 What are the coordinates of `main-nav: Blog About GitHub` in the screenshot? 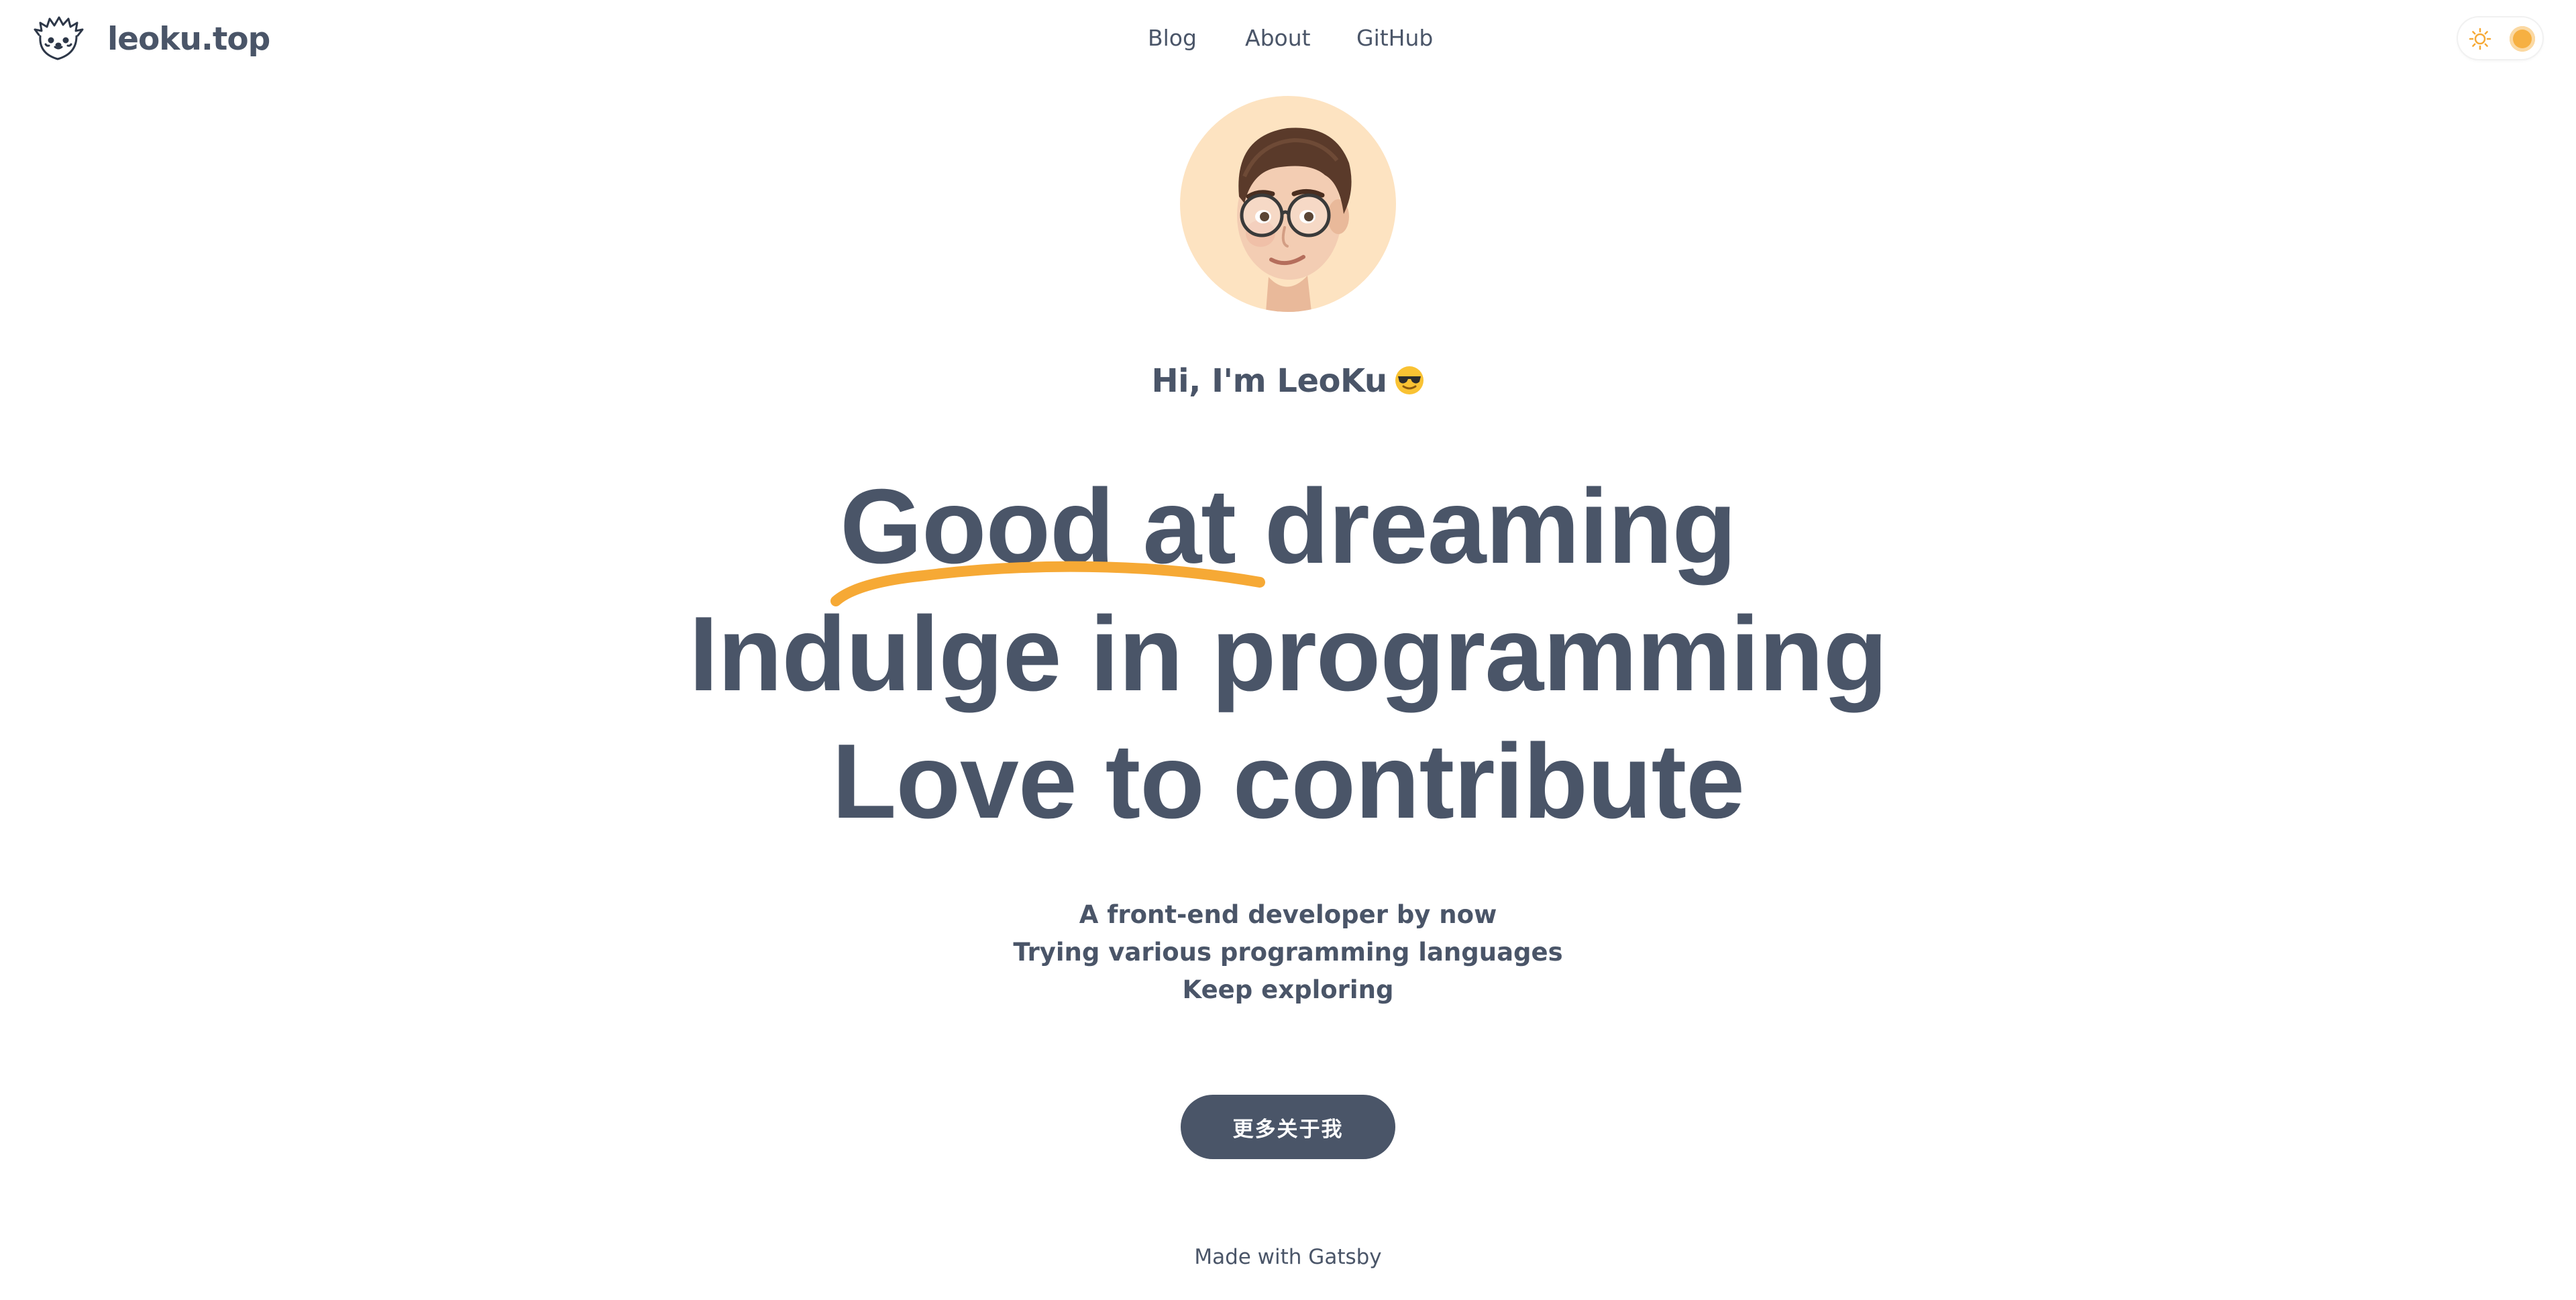 It's located at (1288, 38).